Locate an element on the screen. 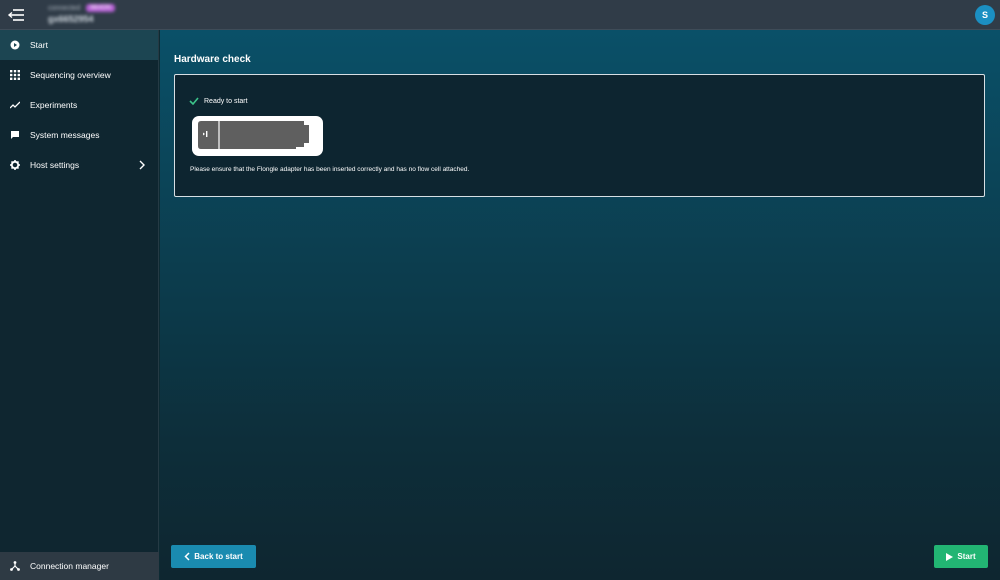 The height and width of the screenshot is (580, 1000). sidebar-item-label: Sequencing overview is located at coordinates (70, 75).